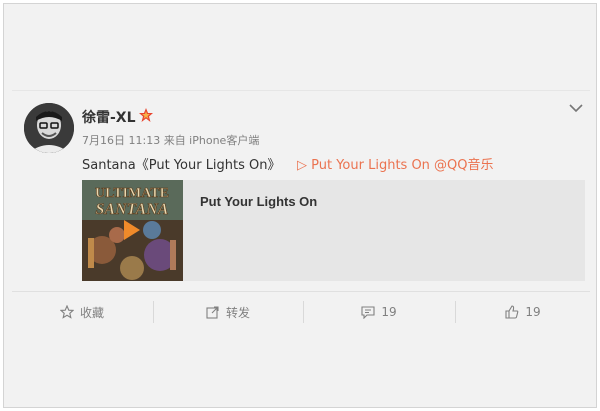 This screenshot has height=411, width=600. Describe the element at coordinates (181, 165) in the screenshot. I see `post-text: Santana《Put Your Lights On》` at that location.